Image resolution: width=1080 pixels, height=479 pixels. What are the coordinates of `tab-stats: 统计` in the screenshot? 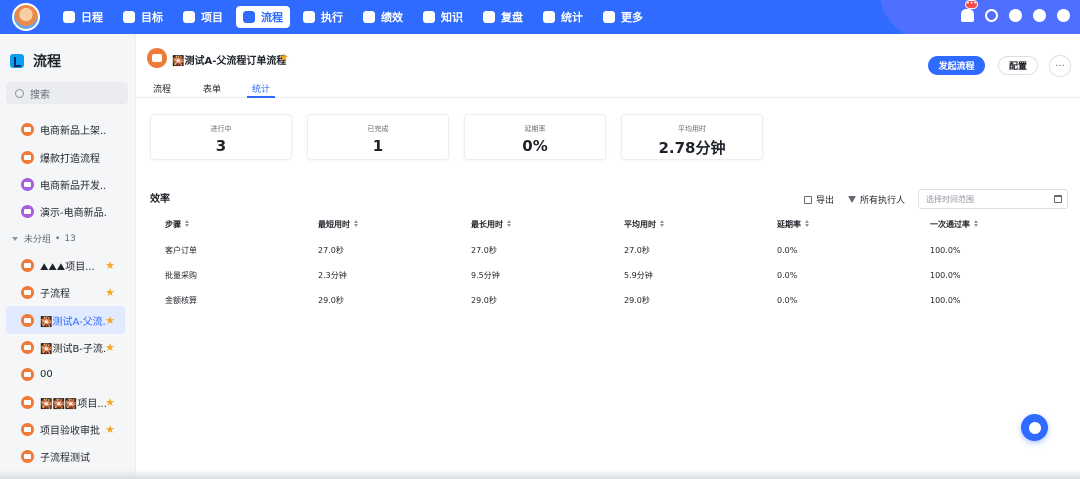 It's located at (261, 90).